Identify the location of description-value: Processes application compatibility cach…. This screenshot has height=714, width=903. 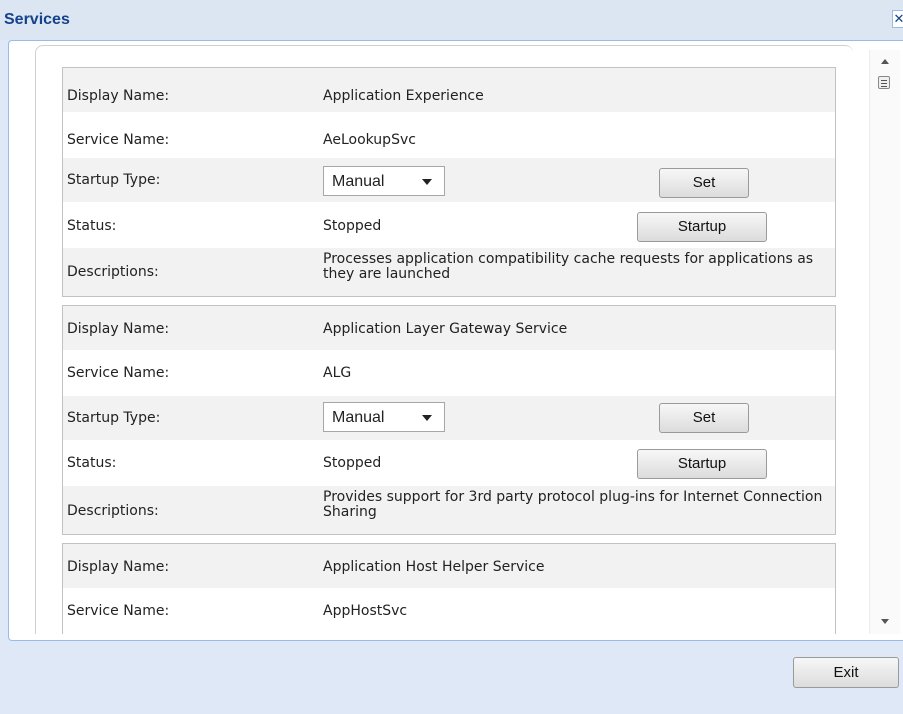
(568, 266).